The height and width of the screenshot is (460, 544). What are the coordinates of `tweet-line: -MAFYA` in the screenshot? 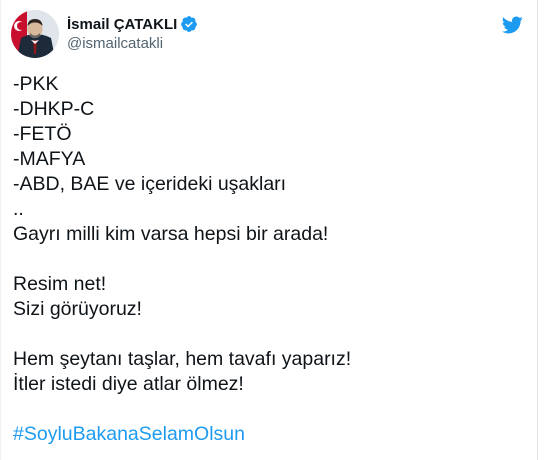 It's located at (49, 159).